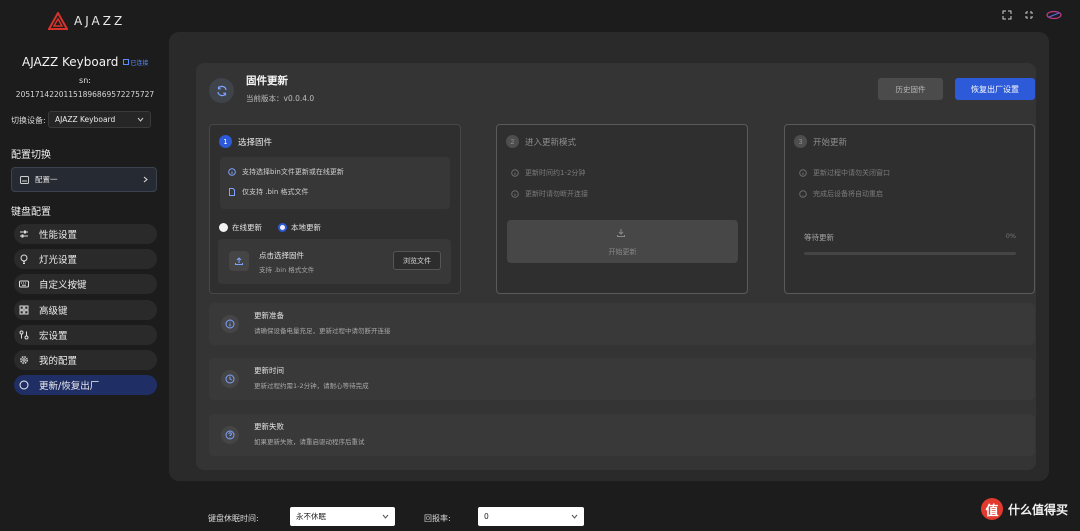 Image resolution: width=1080 pixels, height=531 pixels. Describe the element at coordinates (85, 94) in the screenshot. I see `sn-value: 20517142201151896869572275727` at that location.